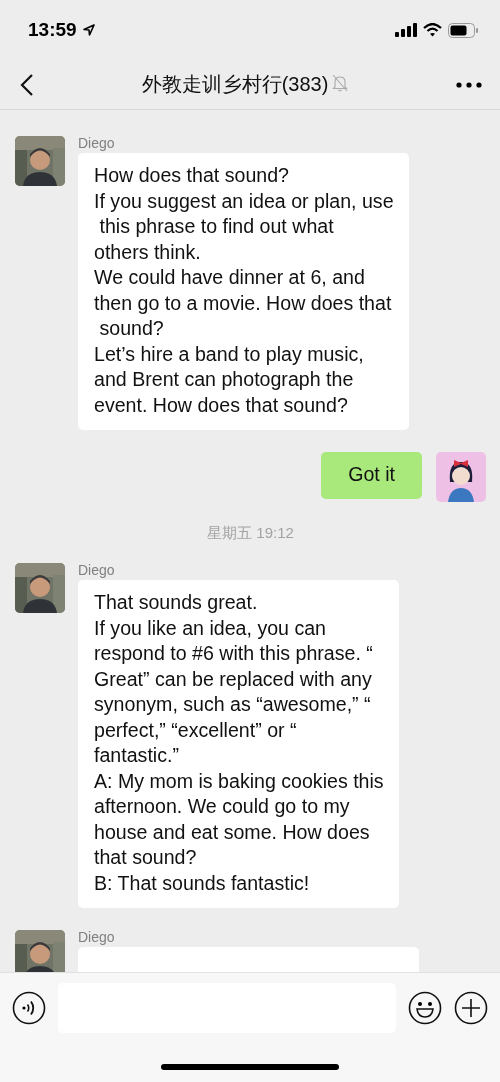 This screenshot has width=500, height=1082. What do you see at coordinates (471, 1008) in the screenshot?
I see `add-button` at bounding box center [471, 1008].